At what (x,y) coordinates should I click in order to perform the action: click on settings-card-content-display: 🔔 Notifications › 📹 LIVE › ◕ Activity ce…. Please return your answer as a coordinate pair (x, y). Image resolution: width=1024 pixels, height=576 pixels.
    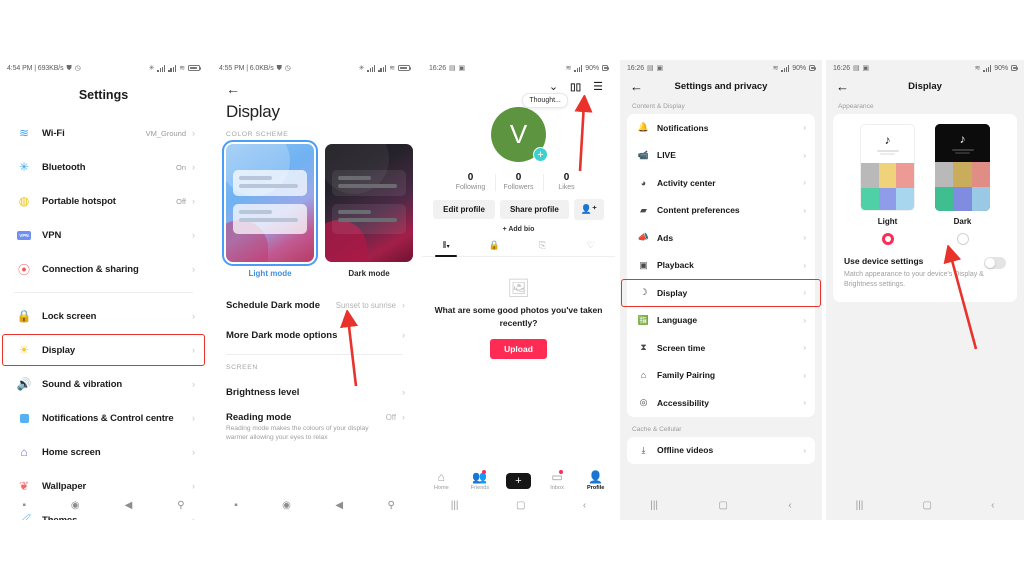
    Looking at the image, I should click on (721, 265).